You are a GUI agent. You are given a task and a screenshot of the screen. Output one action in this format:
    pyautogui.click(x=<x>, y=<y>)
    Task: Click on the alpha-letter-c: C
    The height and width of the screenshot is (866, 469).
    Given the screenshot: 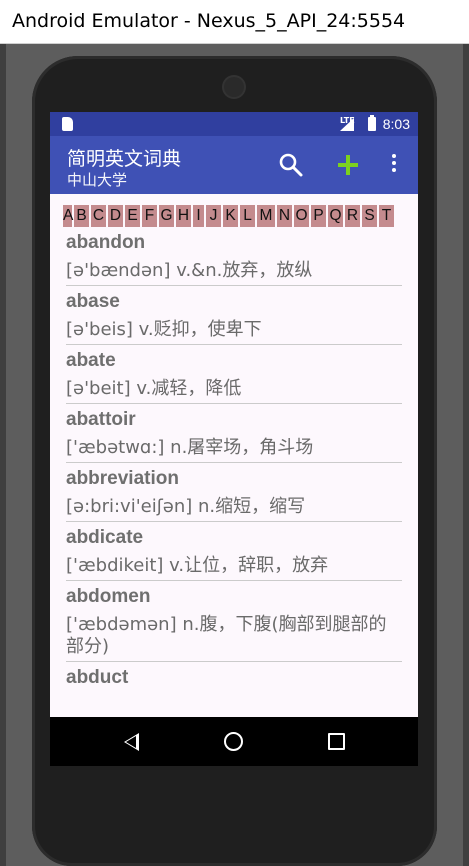 What is the action you would take?
    pyautogui.click(x=98, y=216)
    